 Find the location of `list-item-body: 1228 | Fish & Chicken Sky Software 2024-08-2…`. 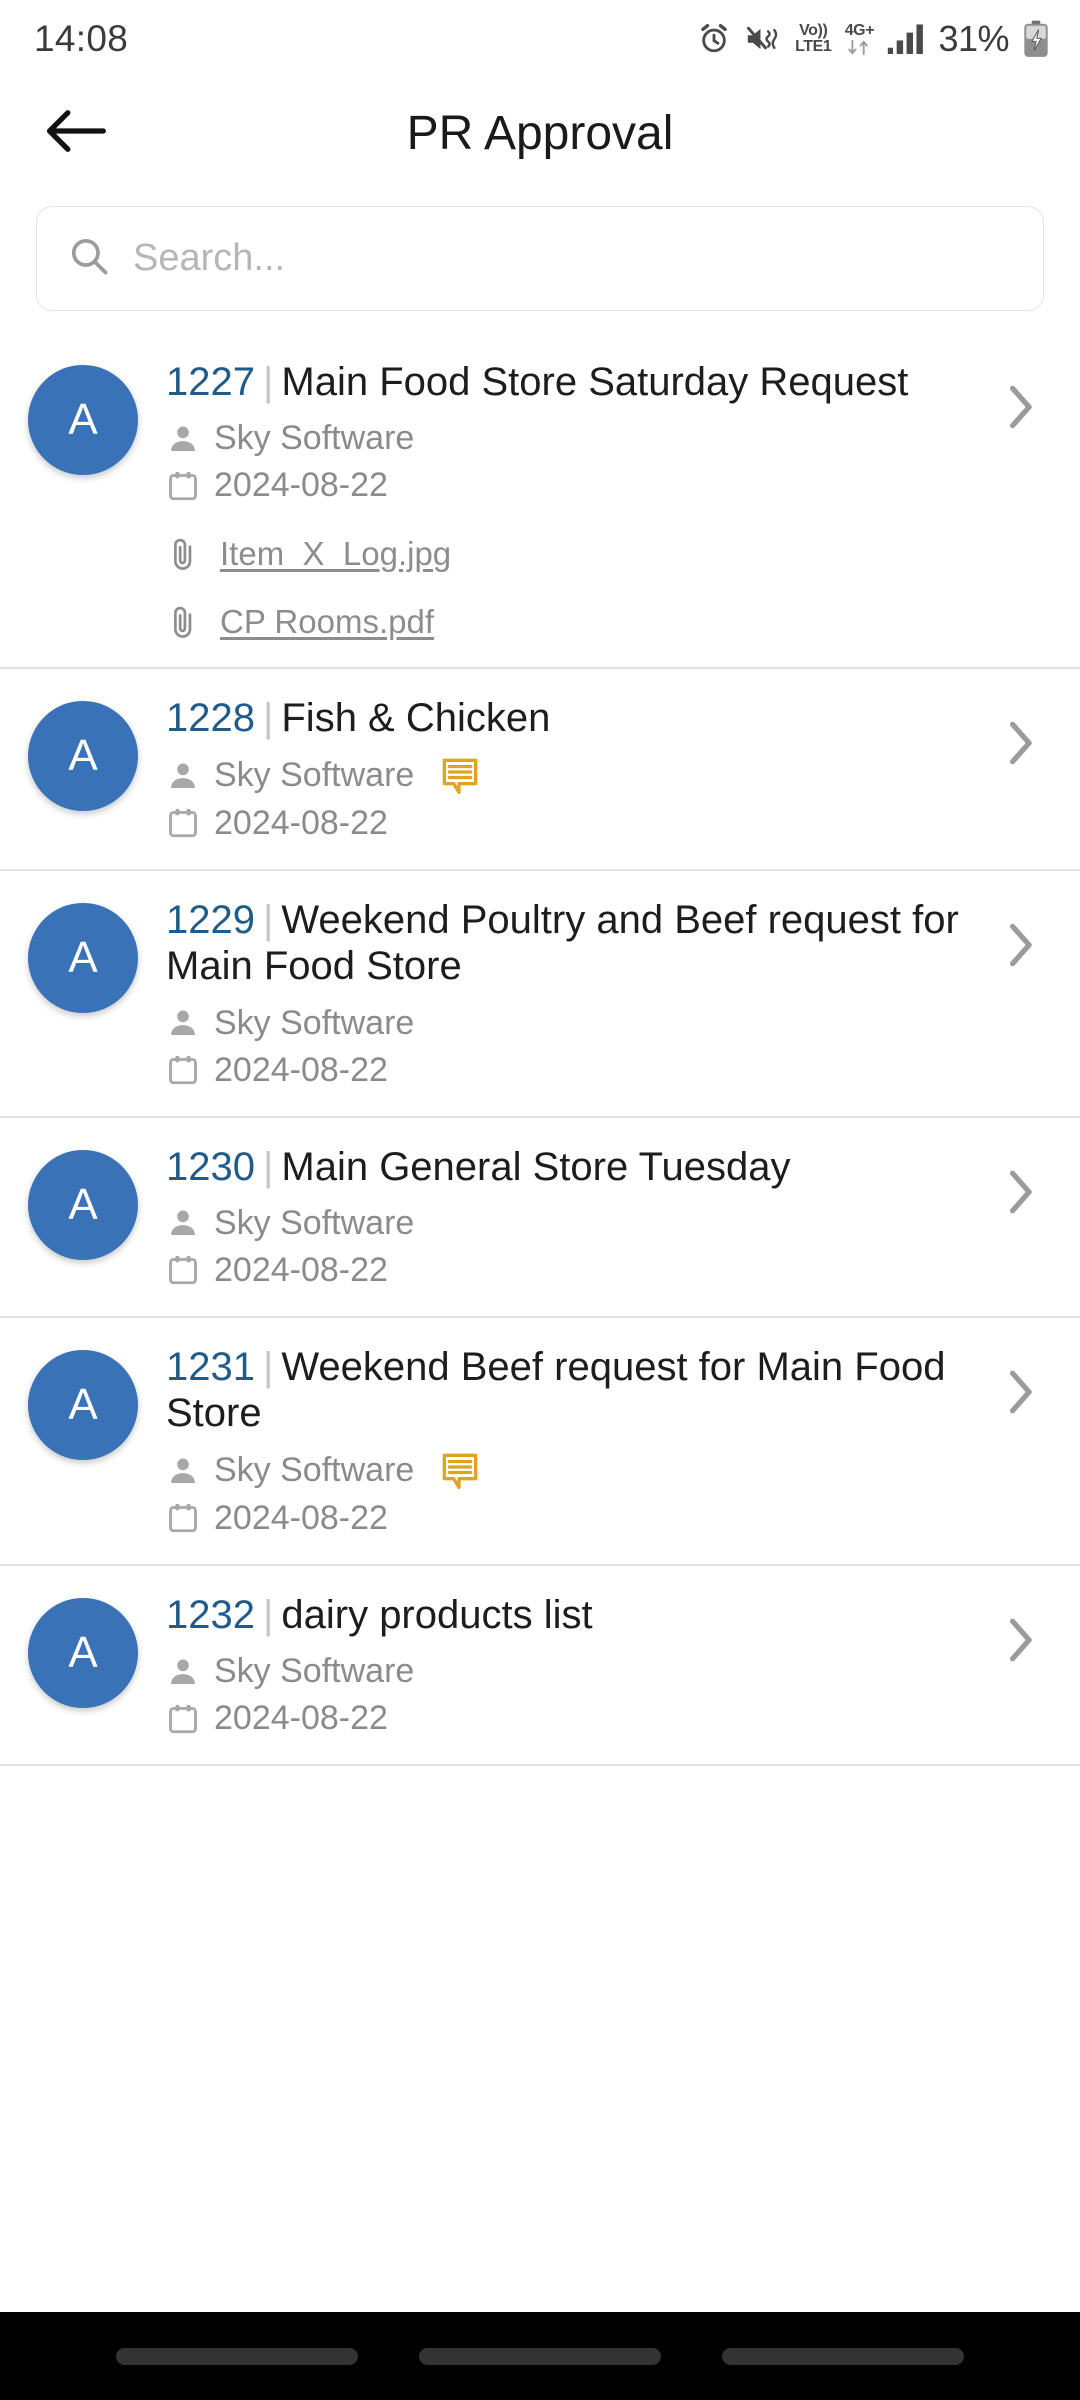

list-item-body: 1228 | Fish & Chicken Sky Software 2024-08-2… is located at coordinates (564, 768).